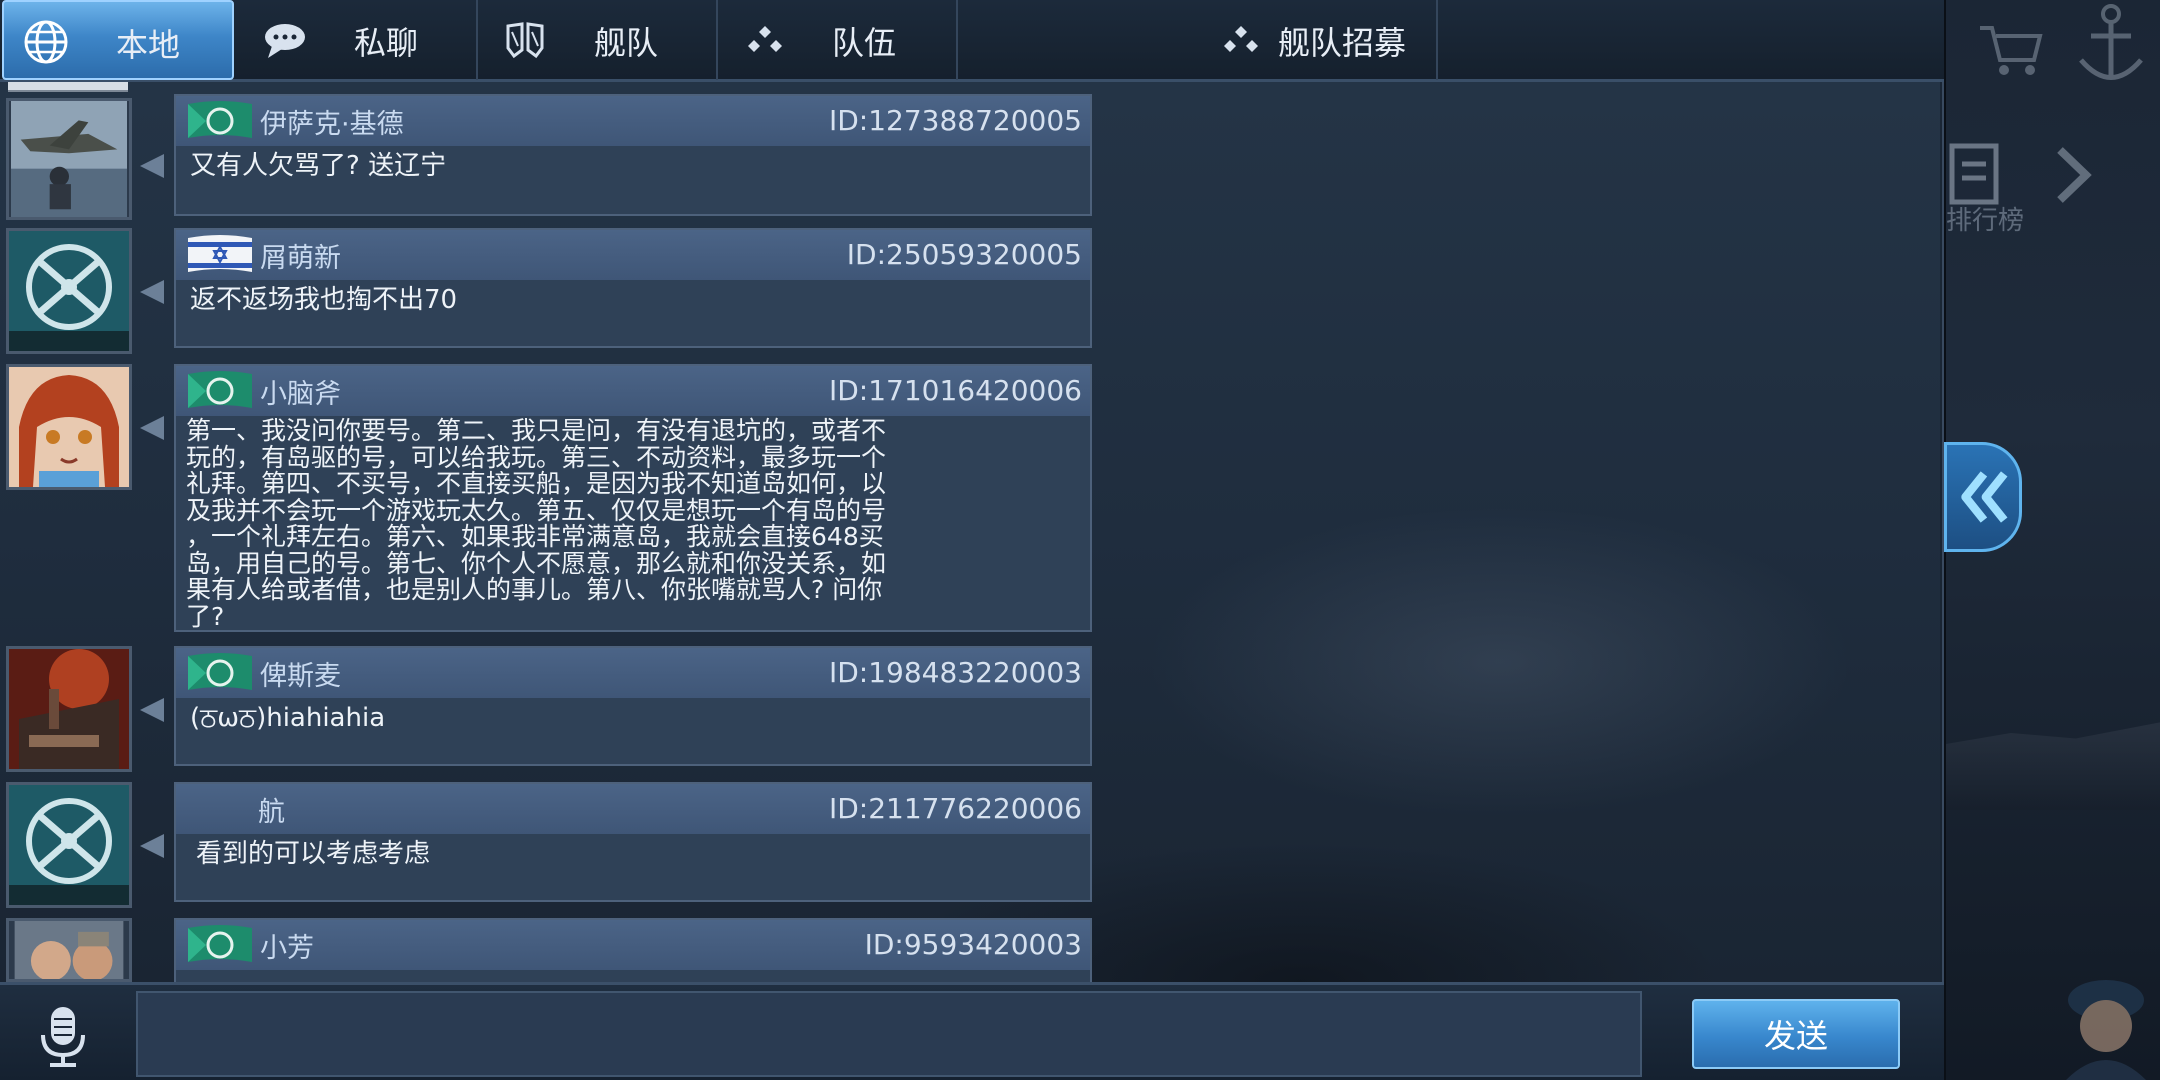  I want to click on avatar-partial, so click(68, 87).